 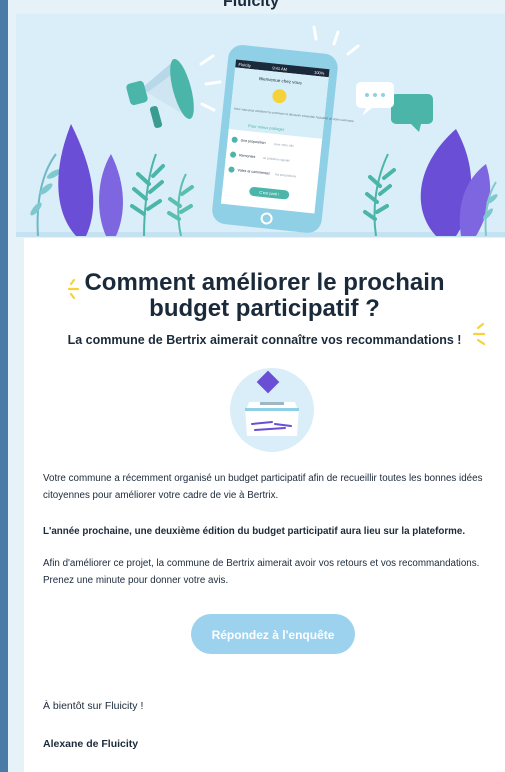 I want to click on email-title-line1: Comment améliorer le prochain, so click(x=264, y=282).